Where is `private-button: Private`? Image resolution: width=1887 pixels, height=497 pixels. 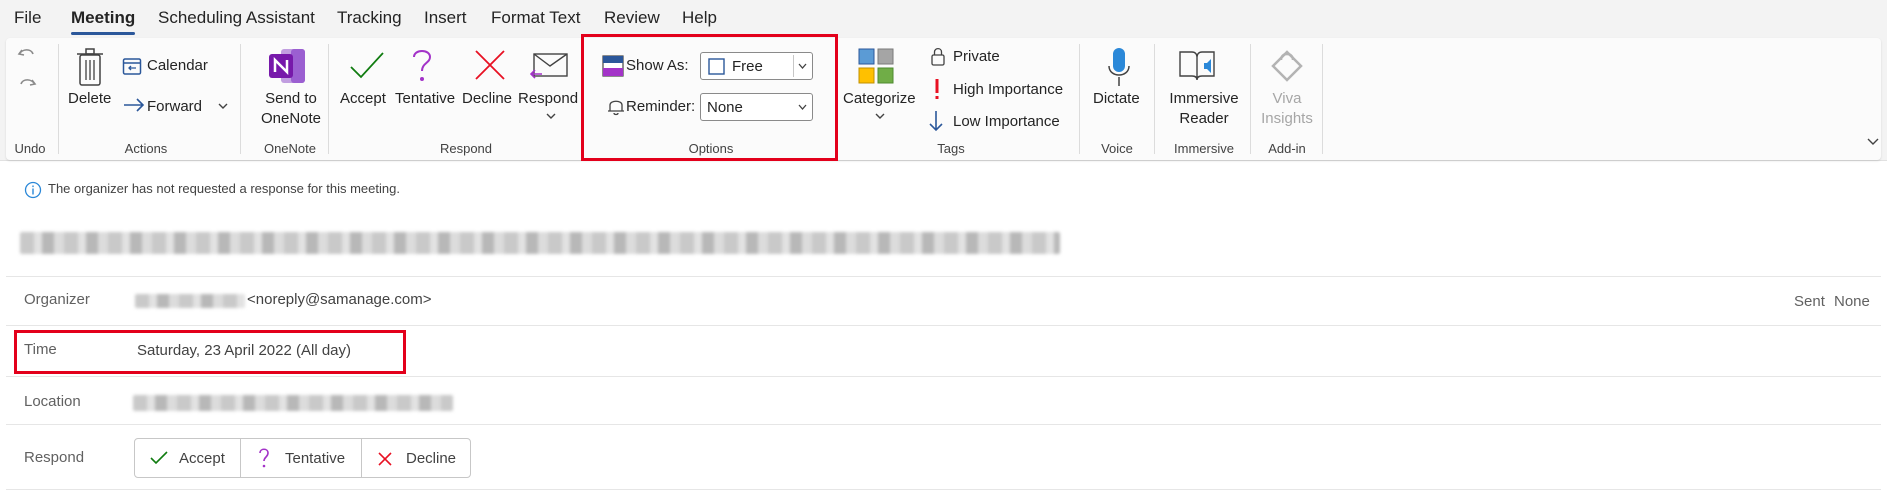
private-button: Private is located at coordinates (976, 56).